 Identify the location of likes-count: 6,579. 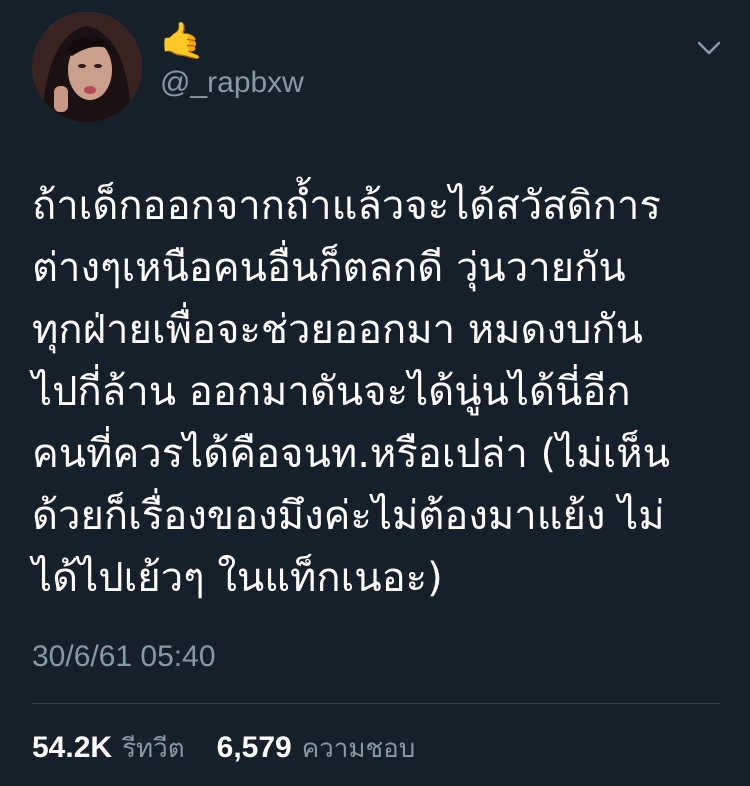
(254, 748).